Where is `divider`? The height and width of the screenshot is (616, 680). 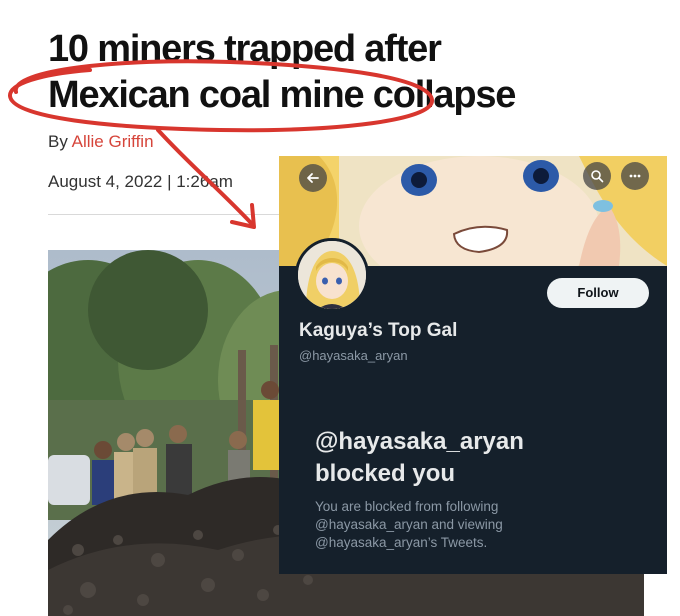
divider is located at coordinates (168, 214).